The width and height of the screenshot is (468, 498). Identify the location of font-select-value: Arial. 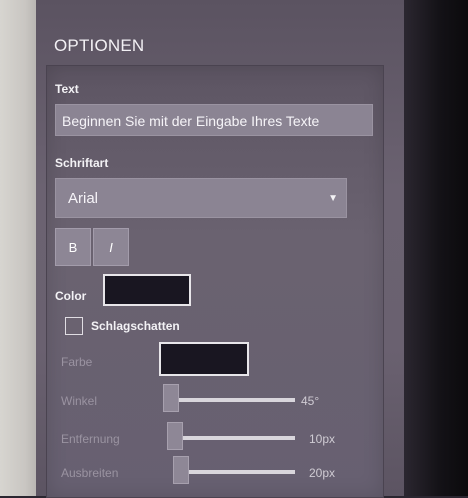
(83, 198).